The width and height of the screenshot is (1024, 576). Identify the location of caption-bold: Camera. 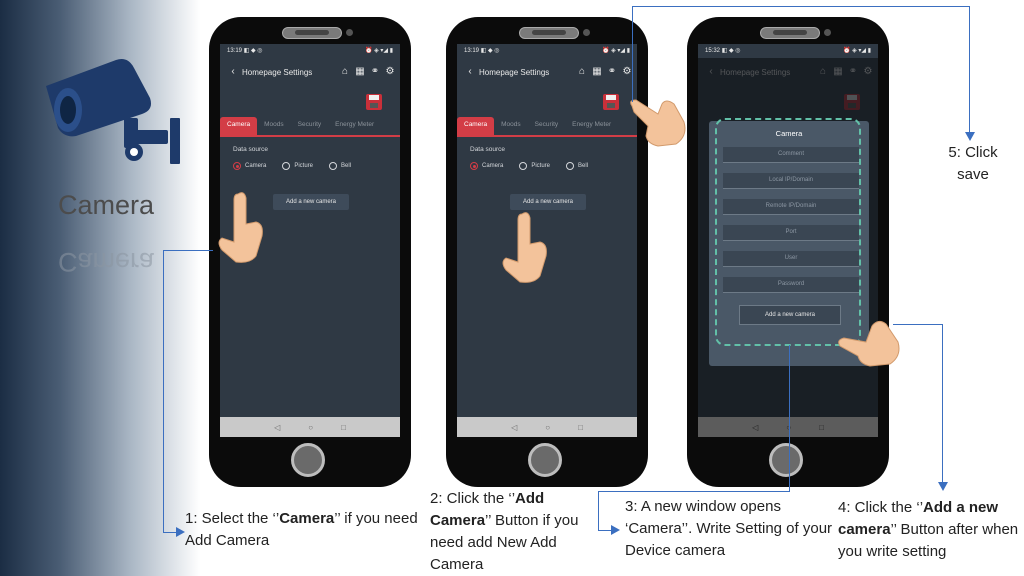
(307, 518).